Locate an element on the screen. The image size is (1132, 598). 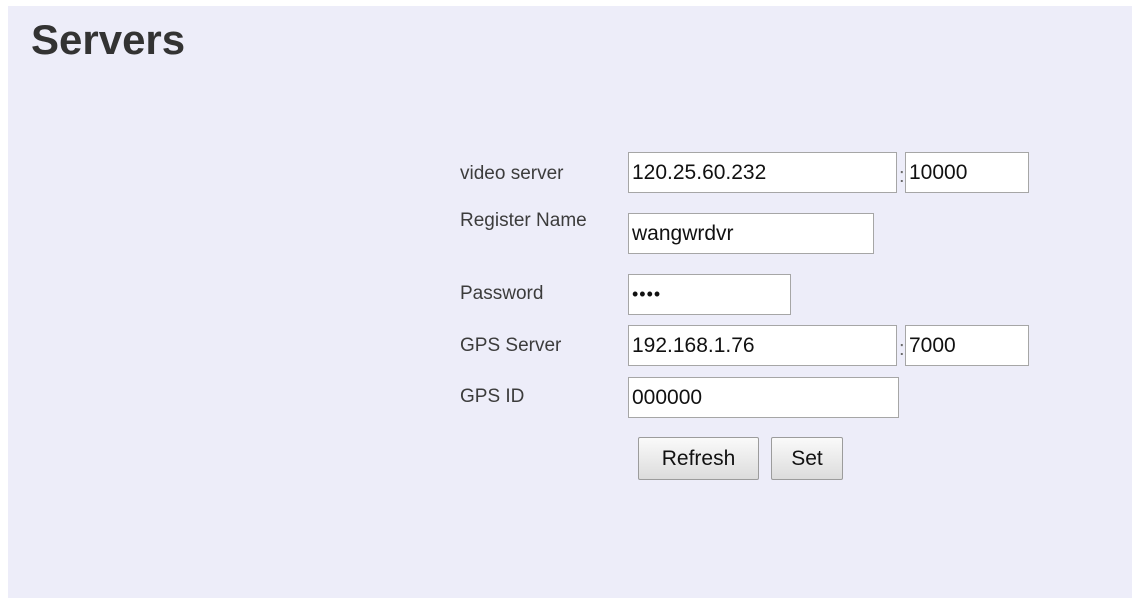
gps-server-label: GPS Server is located at coordinates (511, 345).